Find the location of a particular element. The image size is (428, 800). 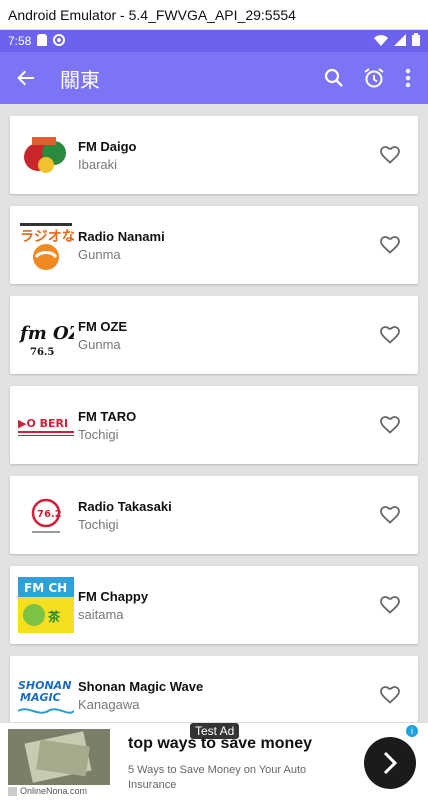

svg-text: 茶 is located at coordinates (54, 616).